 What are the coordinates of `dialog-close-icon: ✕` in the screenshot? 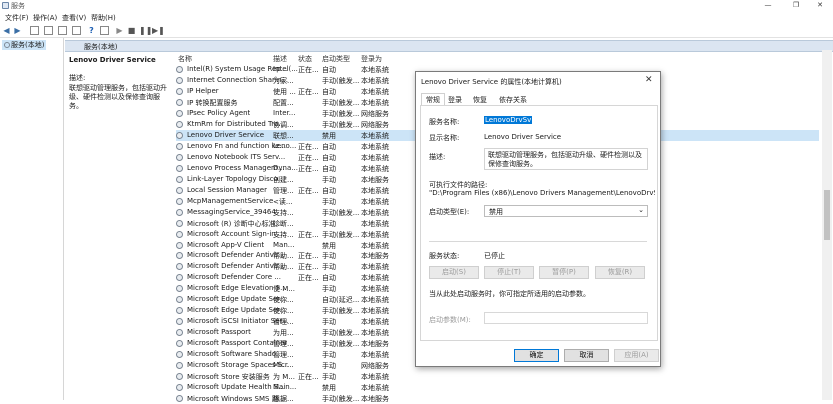 It's located at (649, 80).